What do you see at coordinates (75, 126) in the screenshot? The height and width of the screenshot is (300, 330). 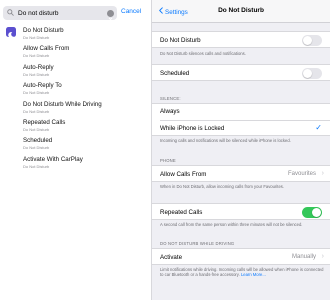 I see `search-result-item: Repeated Calls Do Not Disturb` at bounding box center [75, 126].